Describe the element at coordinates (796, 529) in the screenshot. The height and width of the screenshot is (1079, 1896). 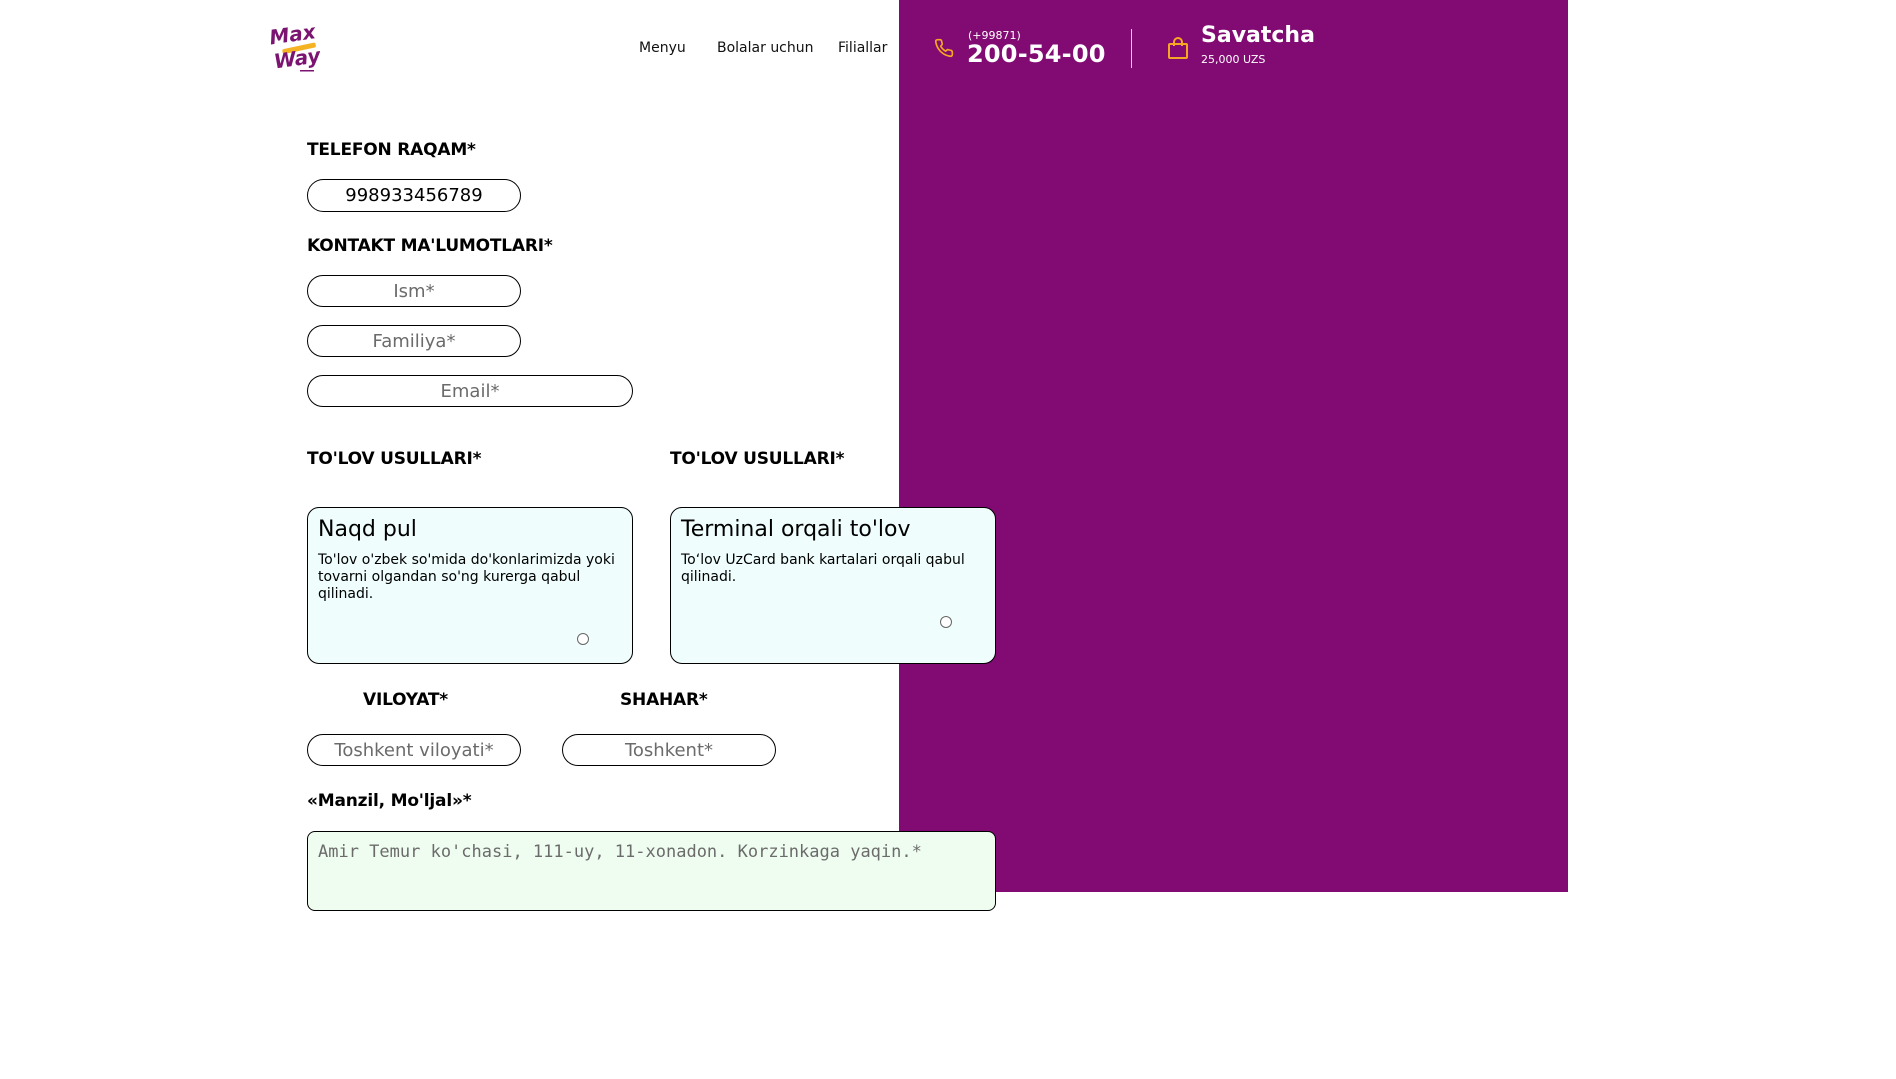
I see `payment-option-title: Terminal orqali to'lov` at that location.